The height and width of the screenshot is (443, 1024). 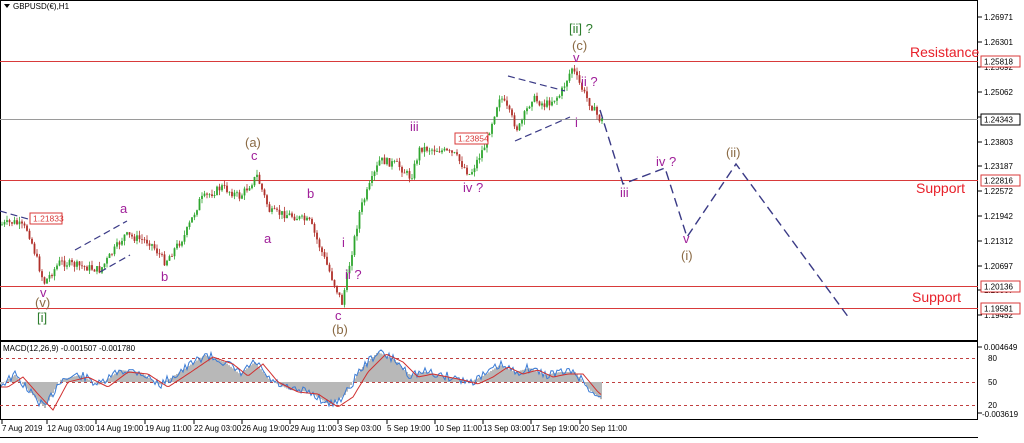 What do you see at coordinates (998, 216) in the screenshot?
I see `price-axis-label: 1.21942` at bounding box center [998, 216].